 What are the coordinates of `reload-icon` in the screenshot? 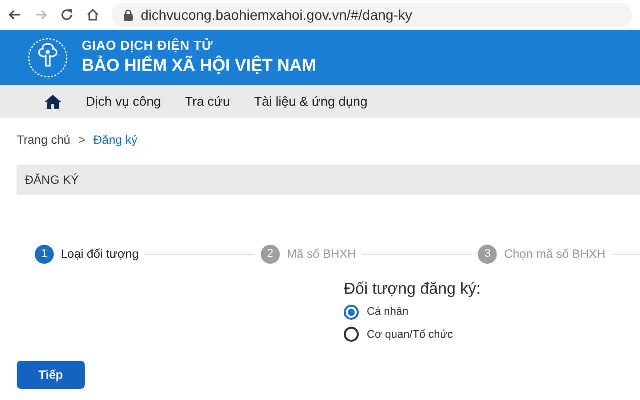 It's located at (67, 15).